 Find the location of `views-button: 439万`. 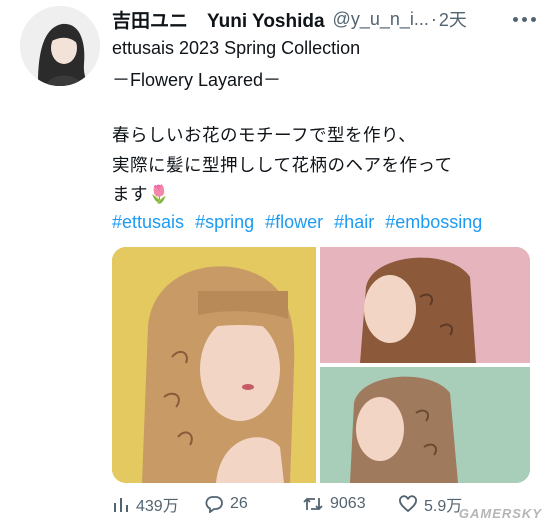

views-button: 439万 is located at coordinates (158, 504).